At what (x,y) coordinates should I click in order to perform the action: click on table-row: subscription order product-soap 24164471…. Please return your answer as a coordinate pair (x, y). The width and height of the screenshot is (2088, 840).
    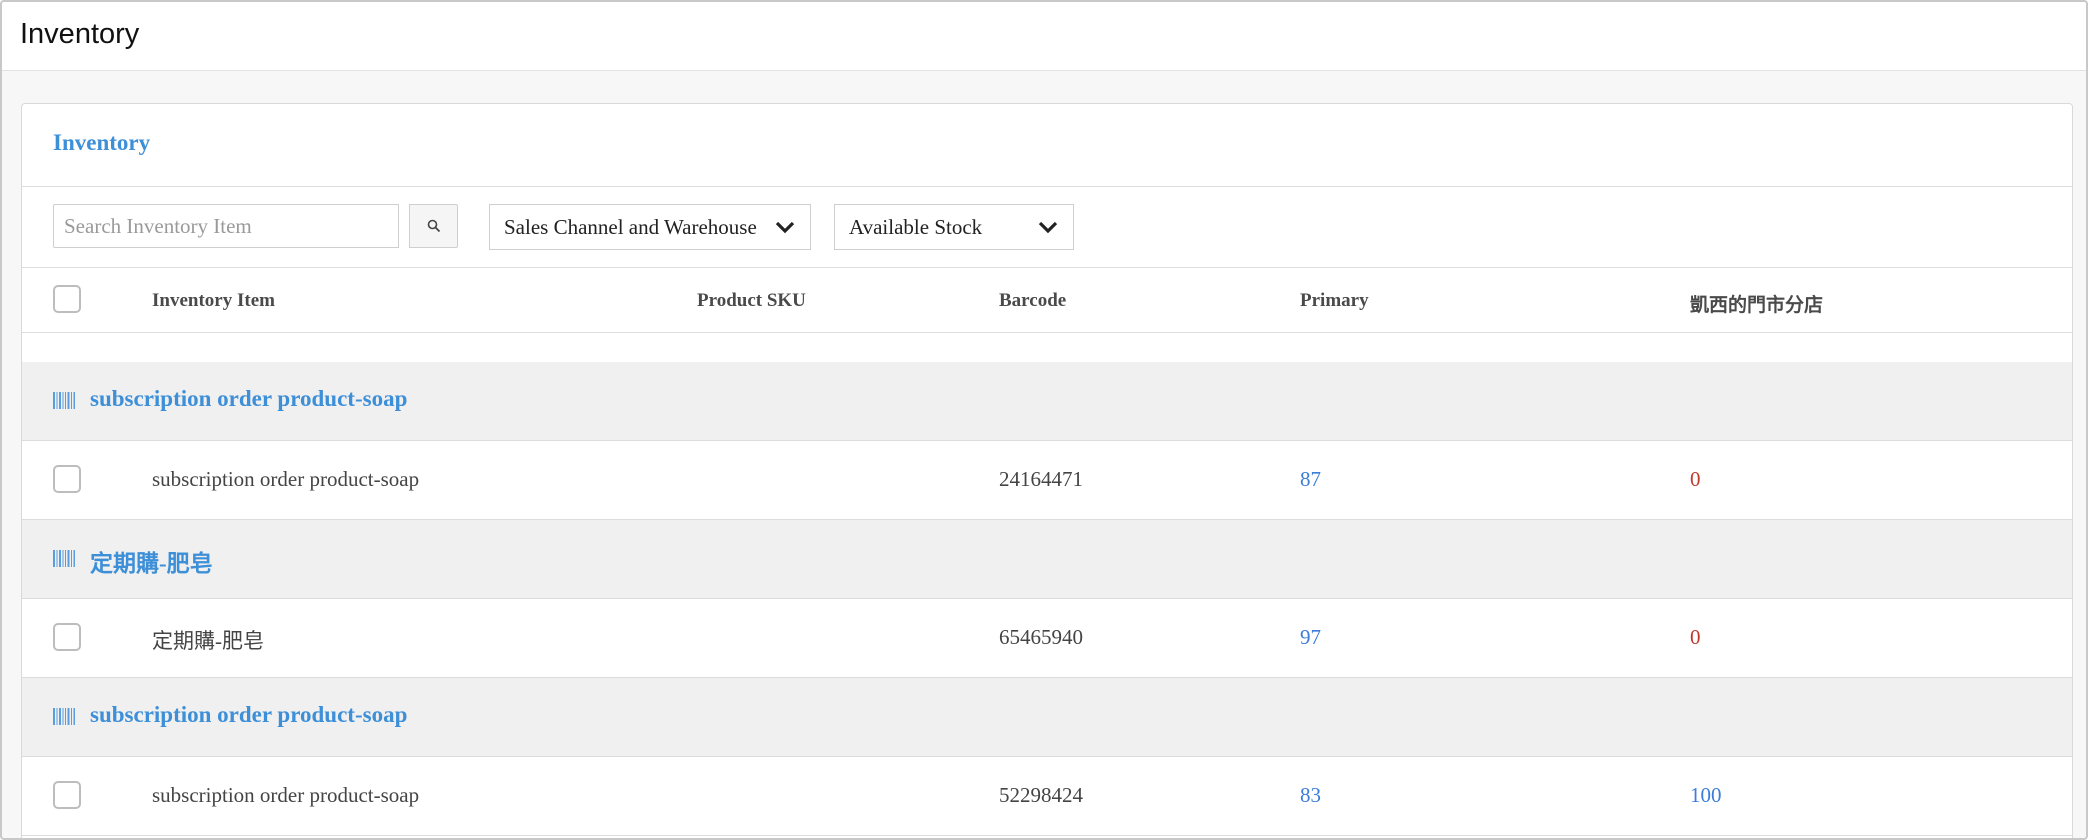
    Looking at the image, I should click on (1047, 480).